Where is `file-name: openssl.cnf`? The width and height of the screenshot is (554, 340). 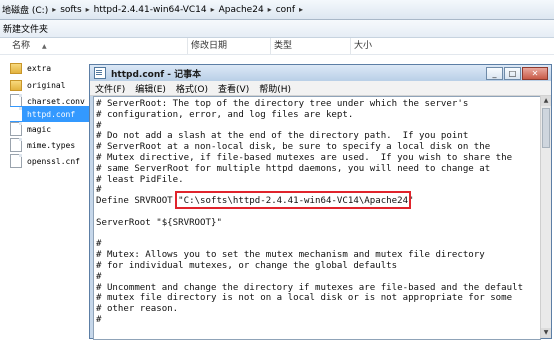 file-name: openssl.cnf is located at coordinates (53, 161).